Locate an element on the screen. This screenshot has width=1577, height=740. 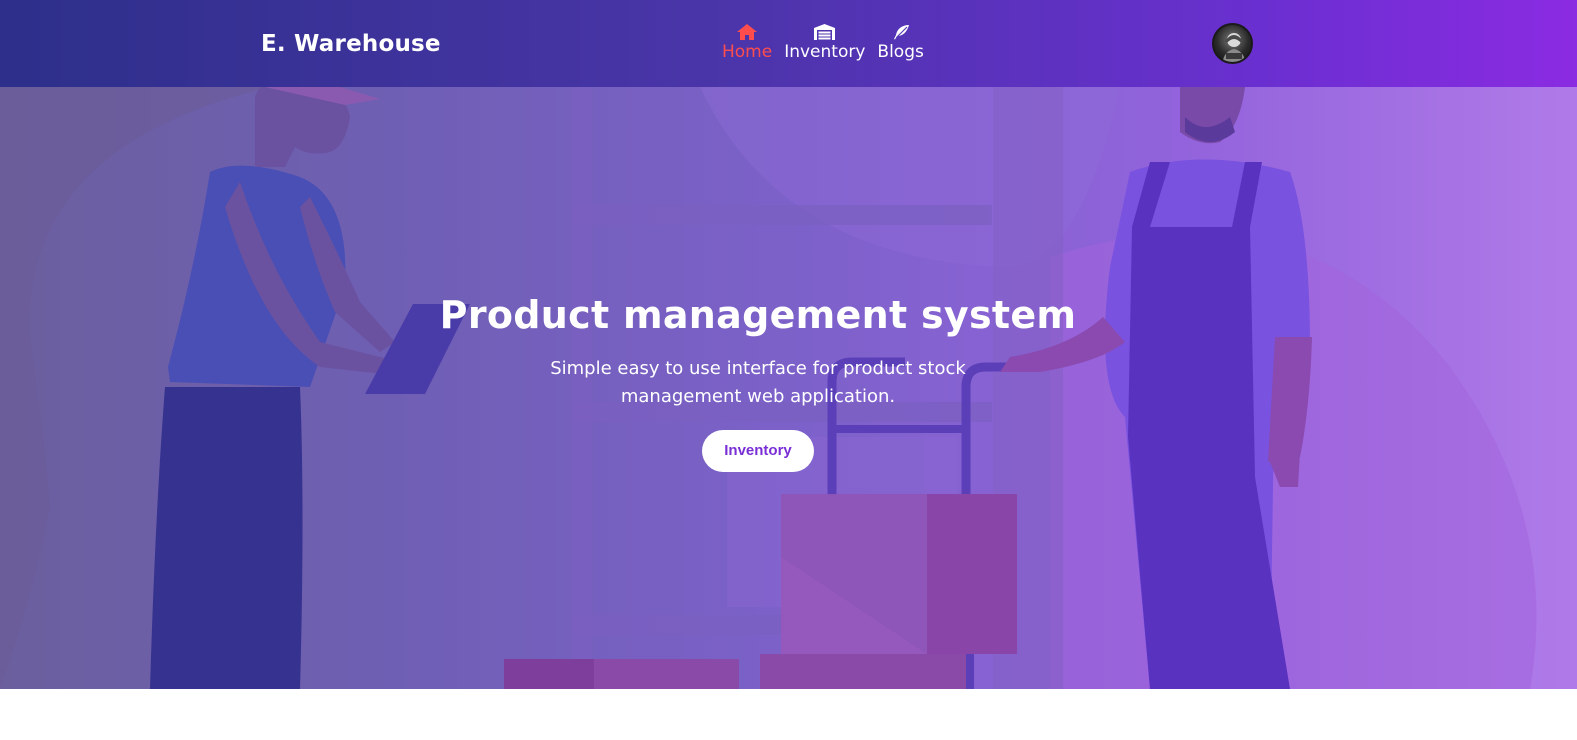
user-avatar is located at coordinates (1232, 43).